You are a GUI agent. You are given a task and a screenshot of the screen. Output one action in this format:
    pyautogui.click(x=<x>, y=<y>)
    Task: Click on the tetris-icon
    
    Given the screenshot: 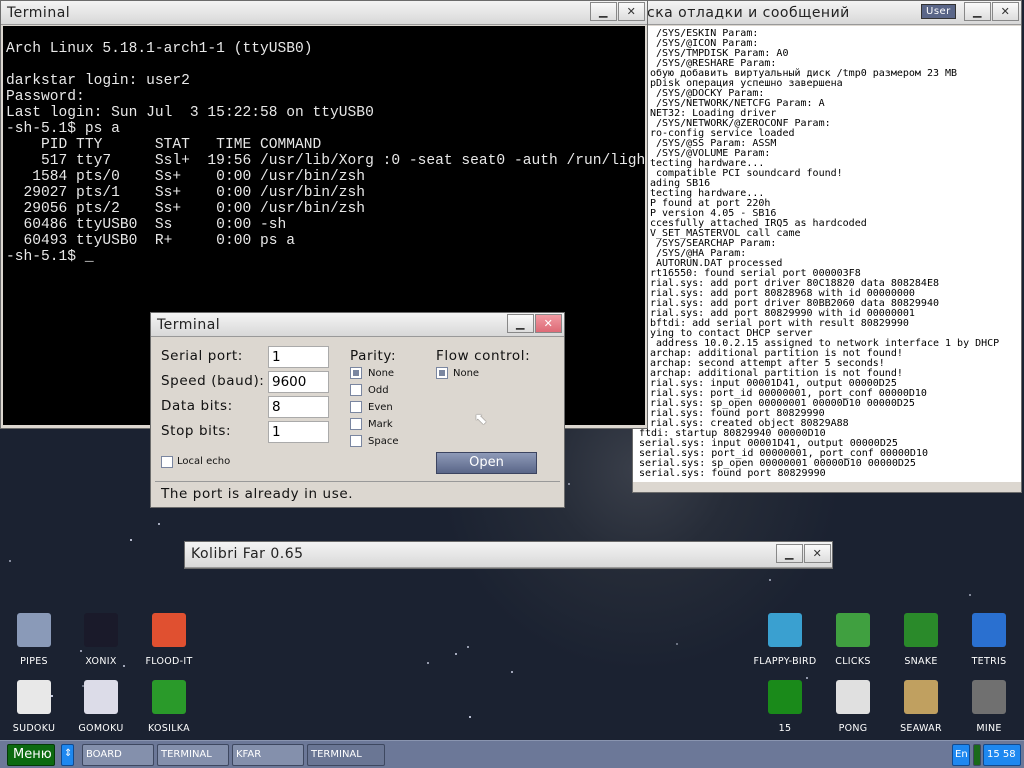 What is the action you would take?
    pyautogui.click(x=989, y=630)
    